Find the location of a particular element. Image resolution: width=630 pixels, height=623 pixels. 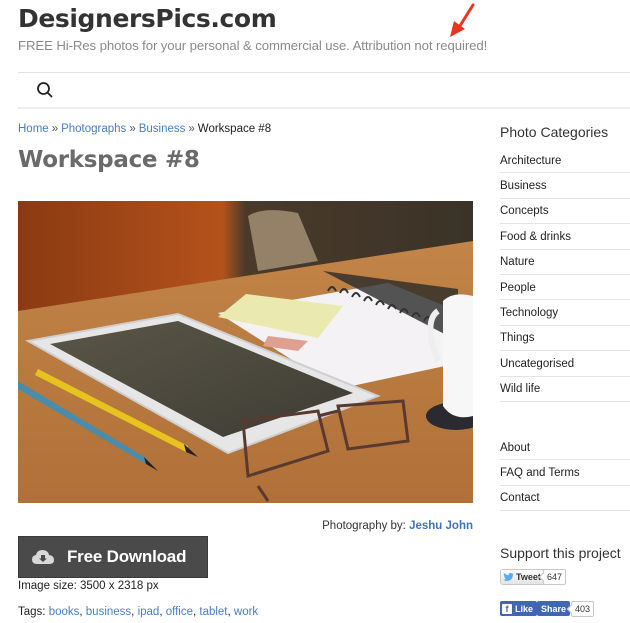

category-label: Uncategorised is located at coordinates (537, 363).